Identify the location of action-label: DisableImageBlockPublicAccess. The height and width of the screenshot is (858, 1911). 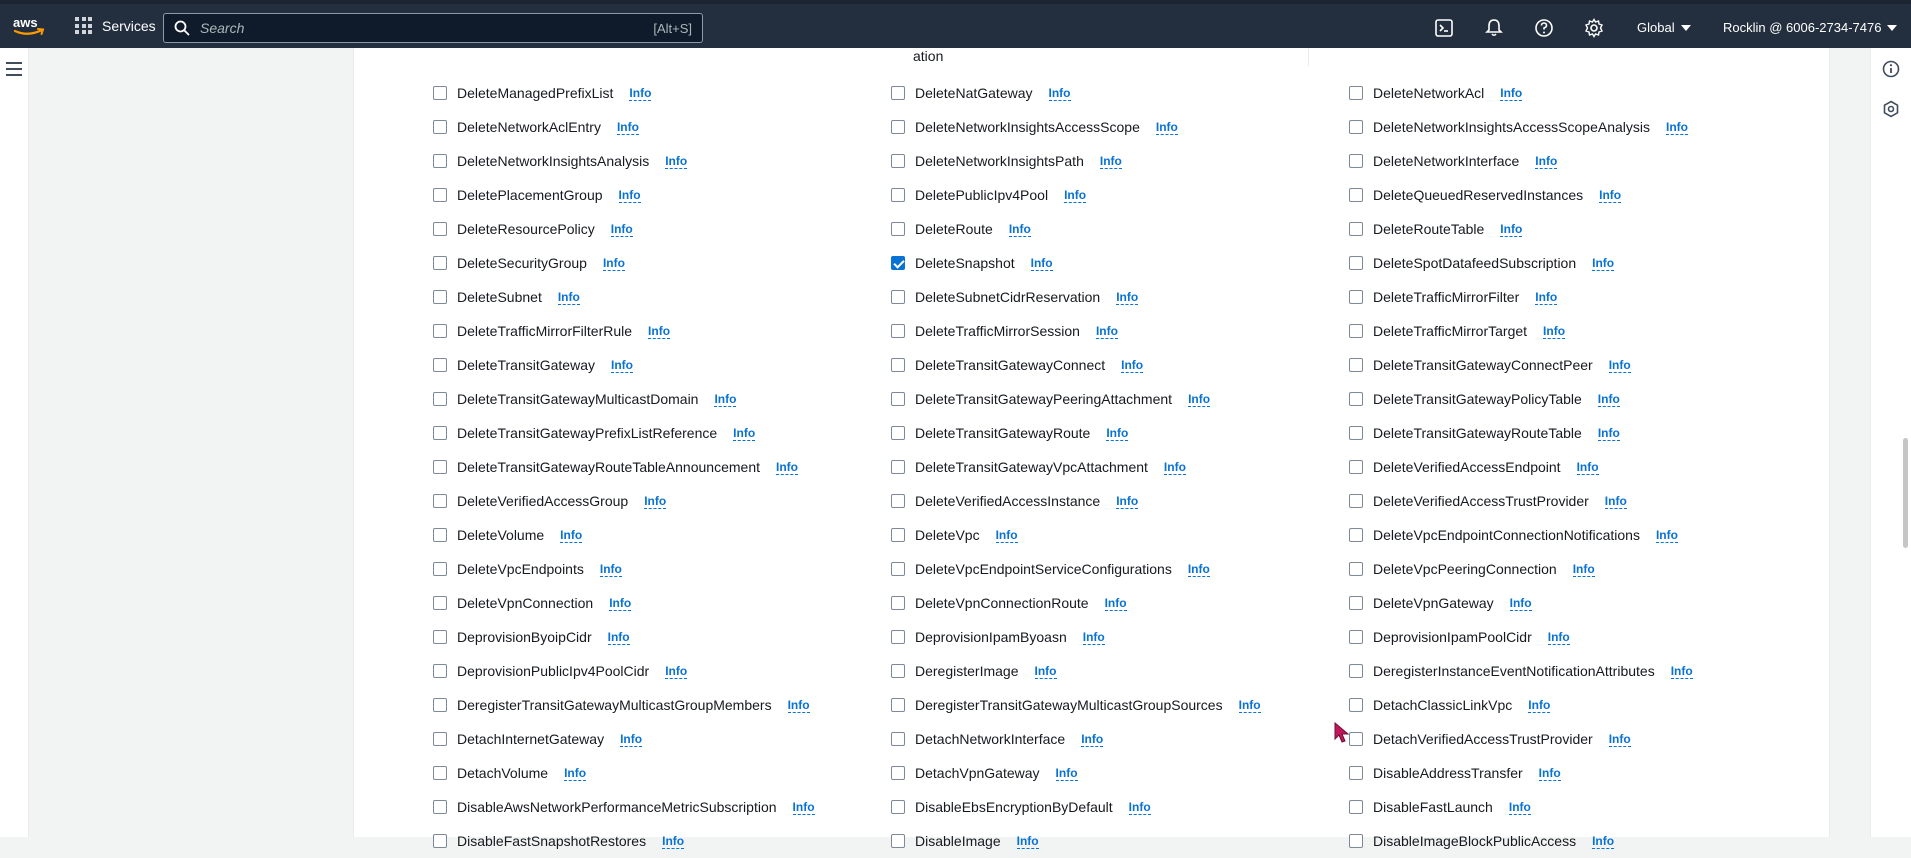
(1474, 841).